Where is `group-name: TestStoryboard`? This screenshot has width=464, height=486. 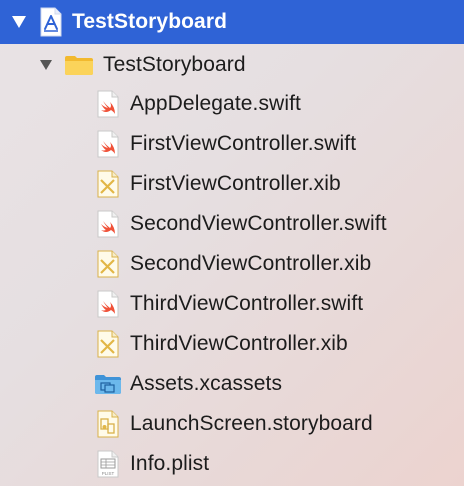
group-name: TestStoryboard is located at coordinates (174, 64).